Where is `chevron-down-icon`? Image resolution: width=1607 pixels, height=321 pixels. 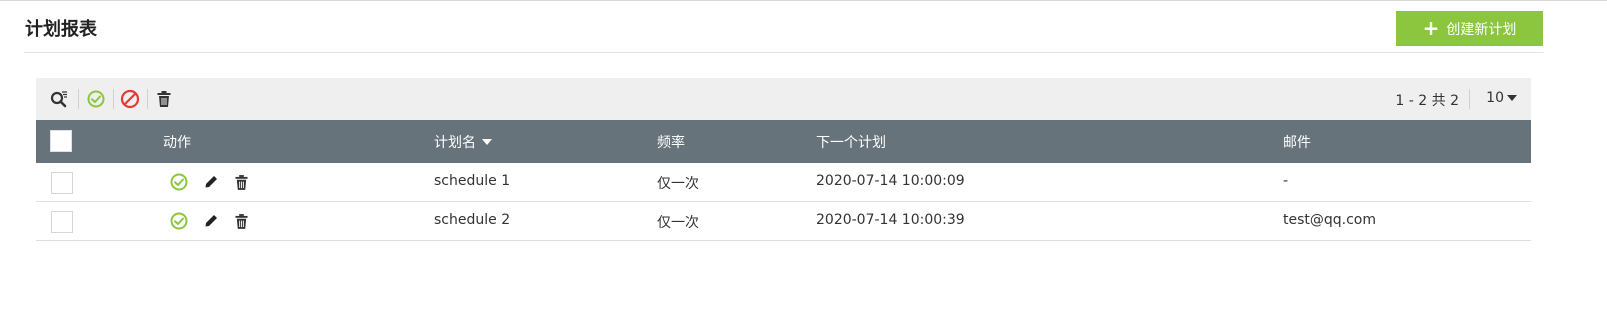 chevron-down-icon is located at coordinates (1512, 98).